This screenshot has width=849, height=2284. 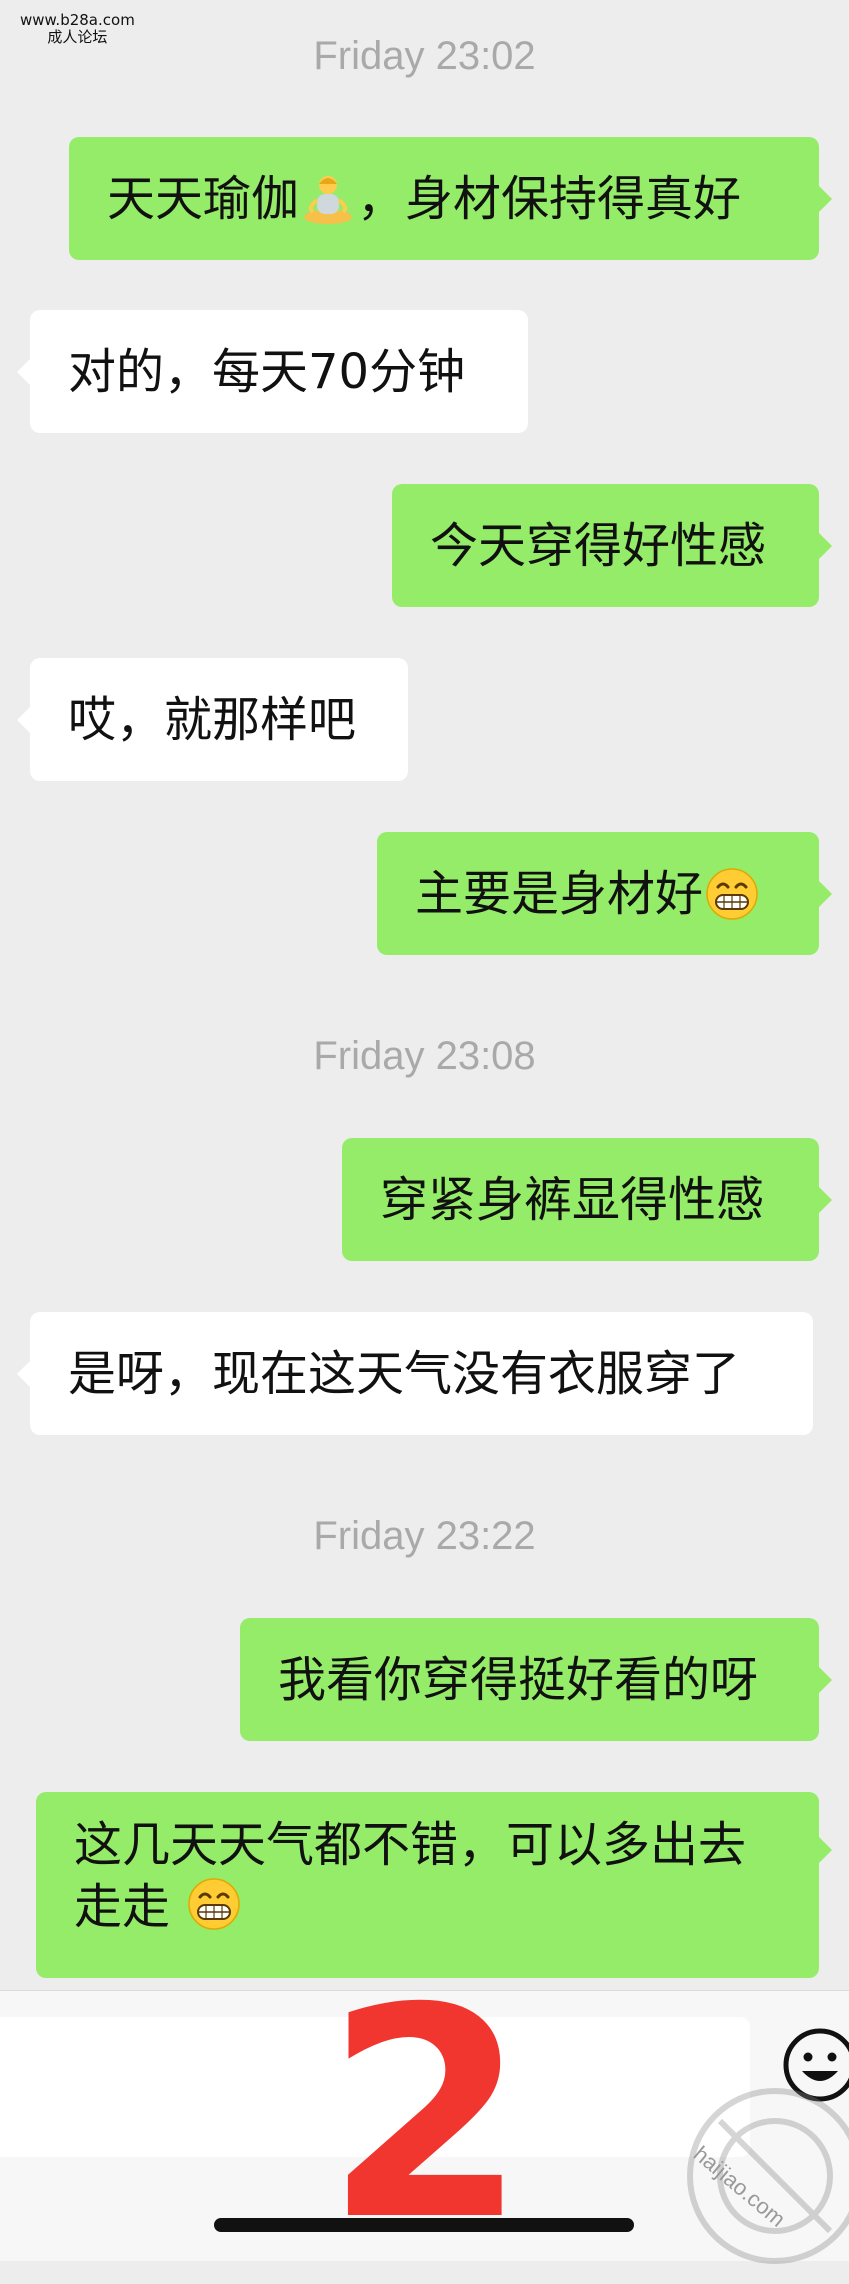 I want to click on chat-input-bar: 2 haijiao.com, so click(x=424, y=2115).